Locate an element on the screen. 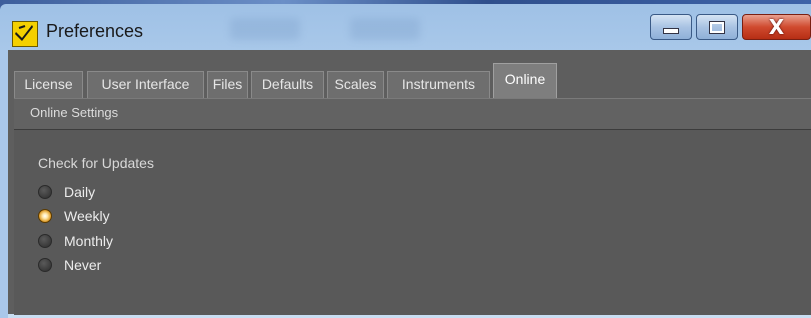 The image size is (811, 318). tab-defaults: Defaults is located at coordinates (287, 84).